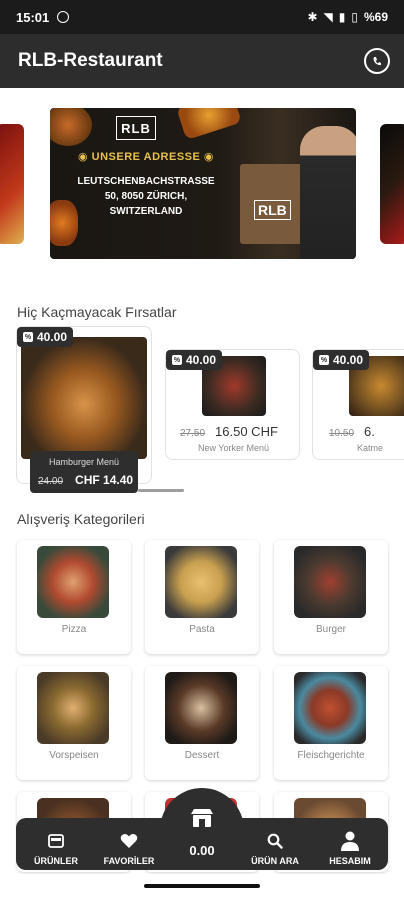 This screenshot has height=900, width=404. What do you see at coordinates (202, 755) in the screenshot?
I see `category-label: Dessert` at bounding box center [202, 755].